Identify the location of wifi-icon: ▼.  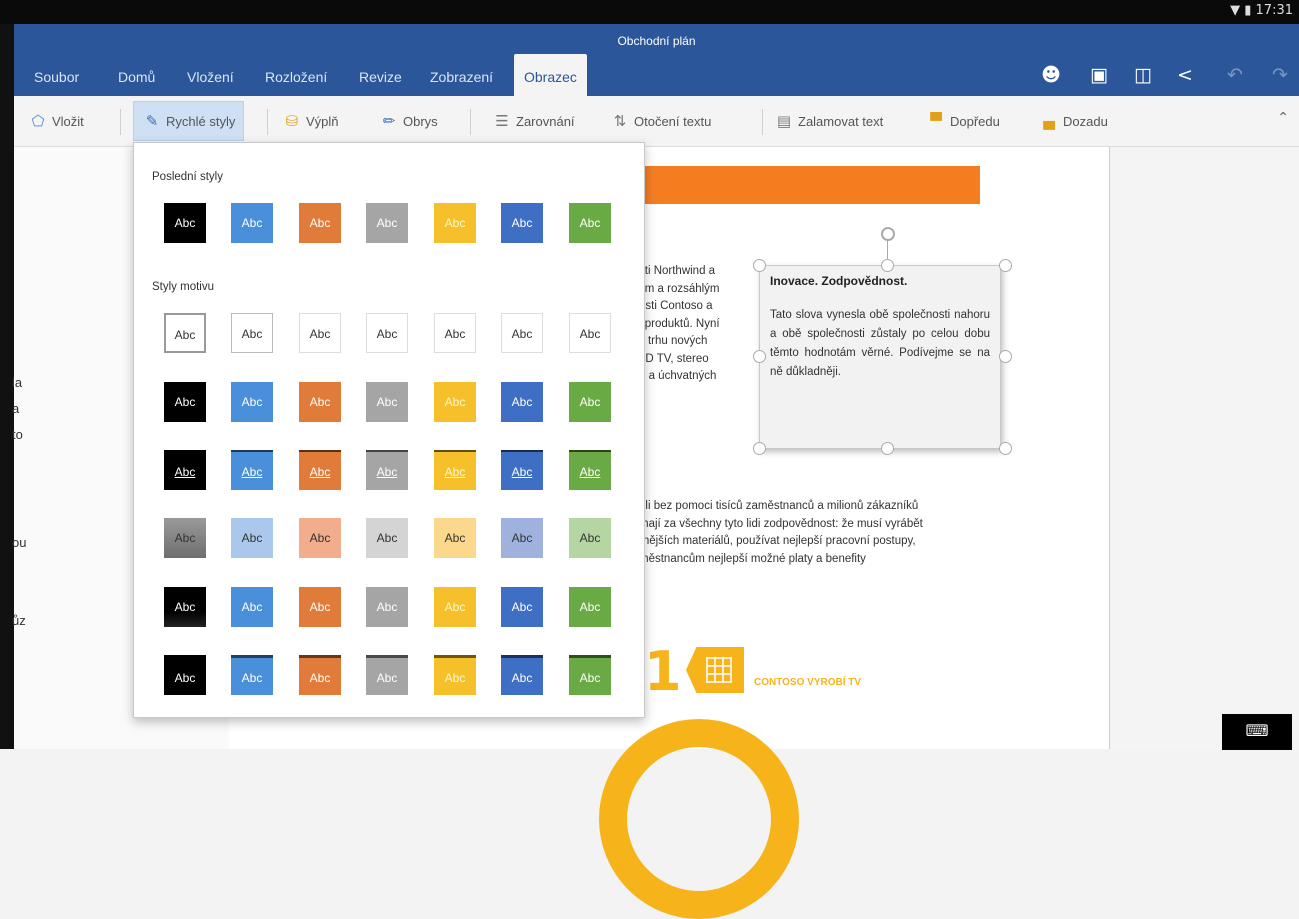
(1235, 10).